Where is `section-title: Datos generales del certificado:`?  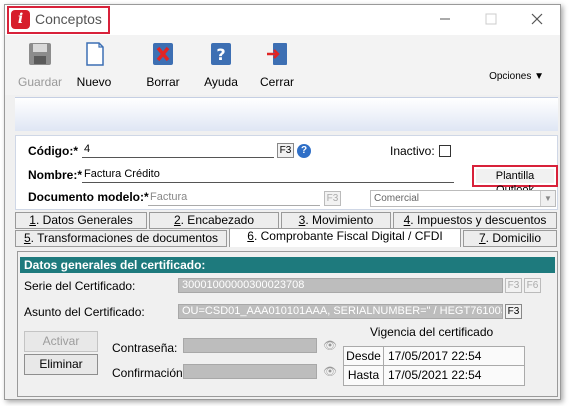
section-title: Datos generales del certificado: is located at coordinates (287, 265).